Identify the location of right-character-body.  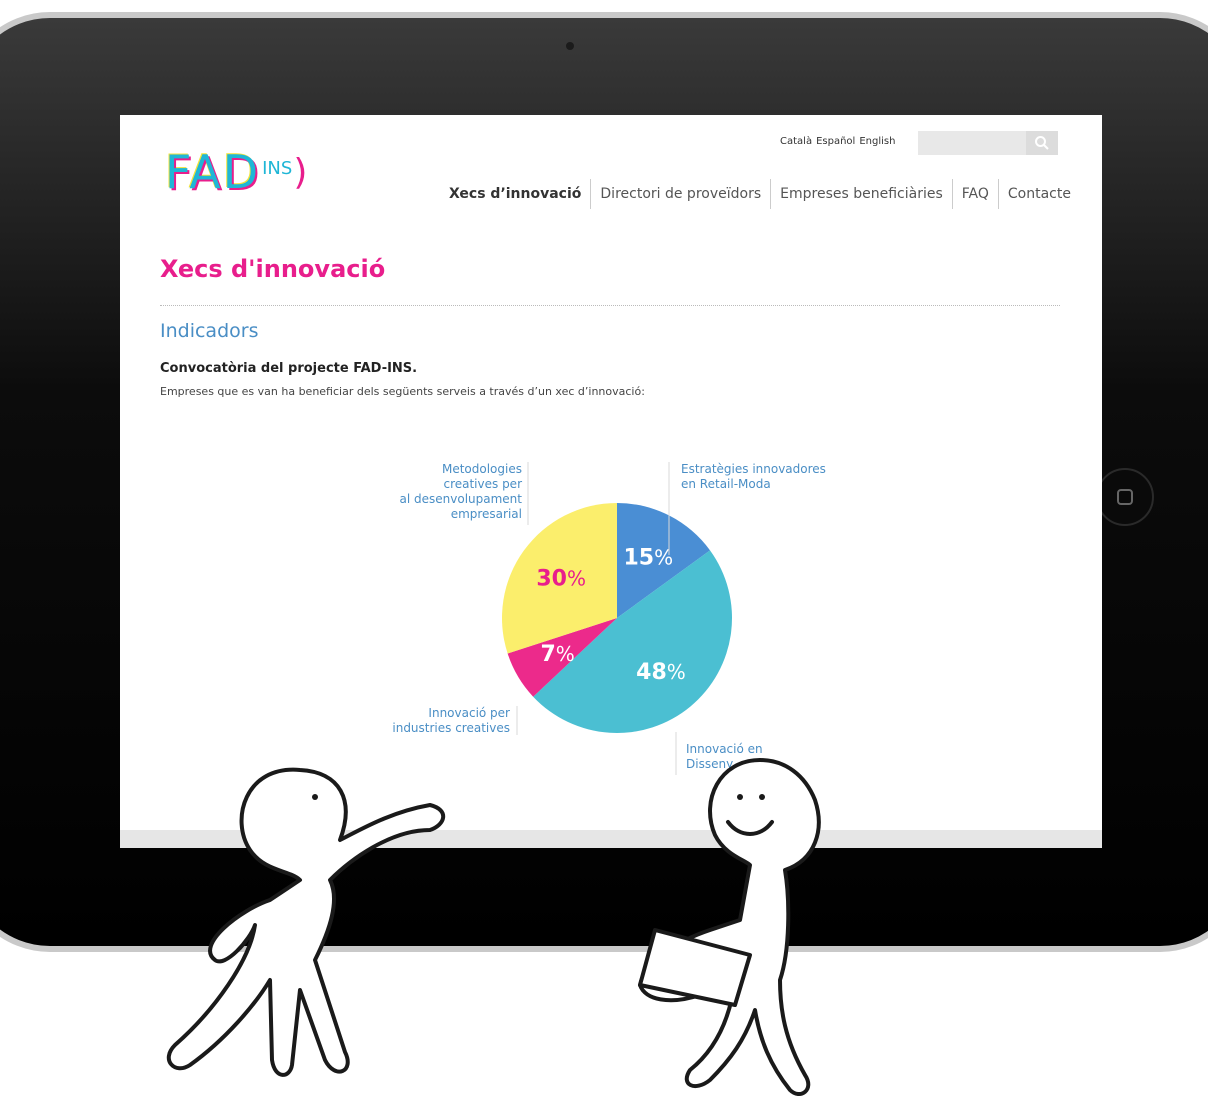
(729, 927).